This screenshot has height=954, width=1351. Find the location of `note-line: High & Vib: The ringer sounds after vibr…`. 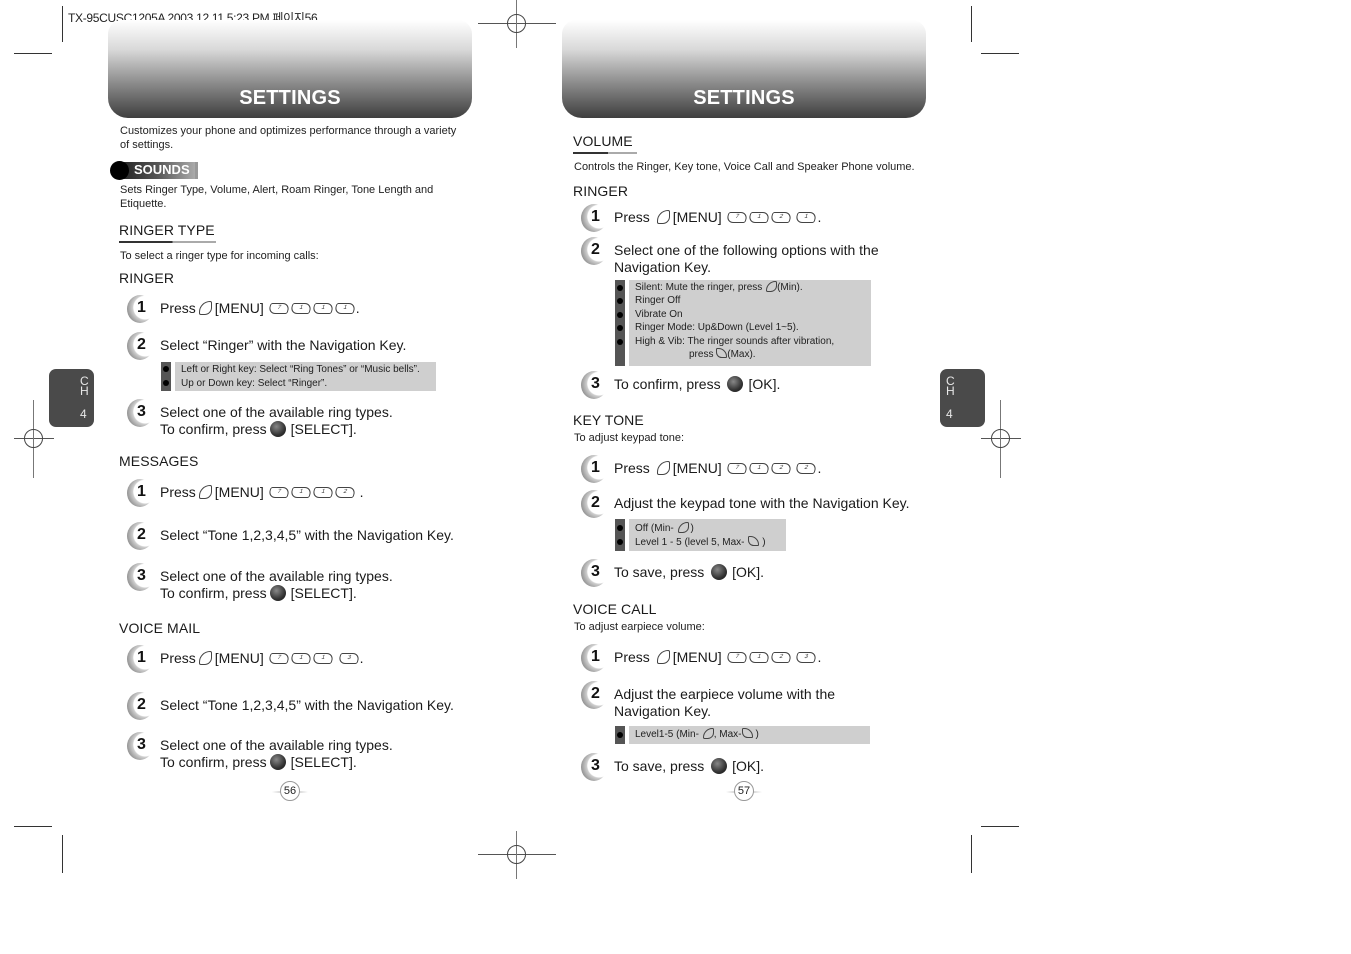

note-line: High & Vib: The ringer sounds after vibr… is located at coordinates (735, 341).